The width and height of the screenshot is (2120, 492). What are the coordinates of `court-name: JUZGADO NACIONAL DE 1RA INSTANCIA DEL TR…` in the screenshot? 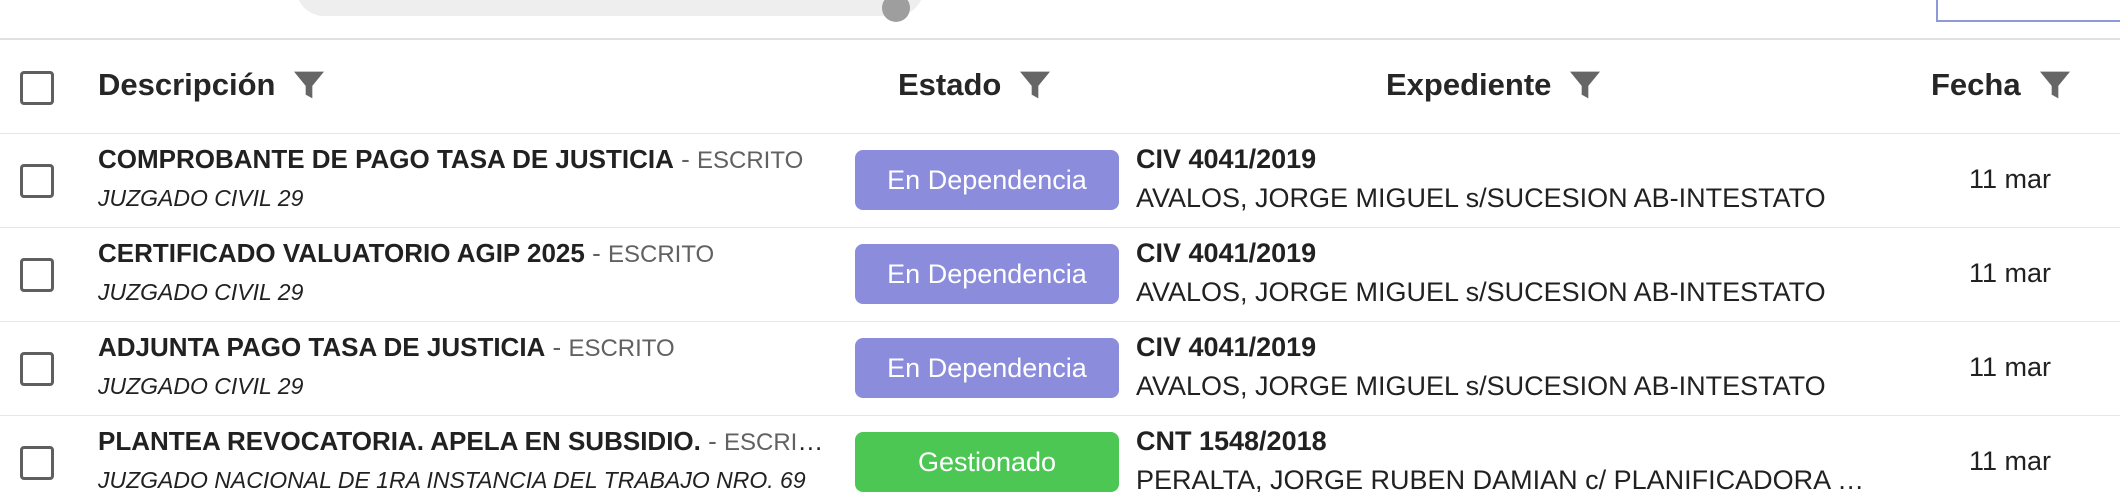 It's located at (452, 479).